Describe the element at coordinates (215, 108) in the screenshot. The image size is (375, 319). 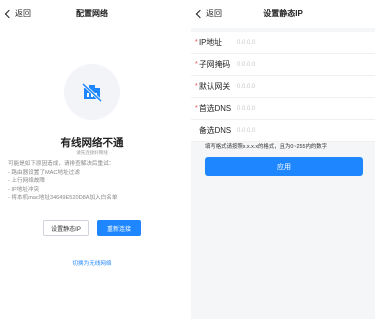
I see `field-label: 首选DNS` at that location.